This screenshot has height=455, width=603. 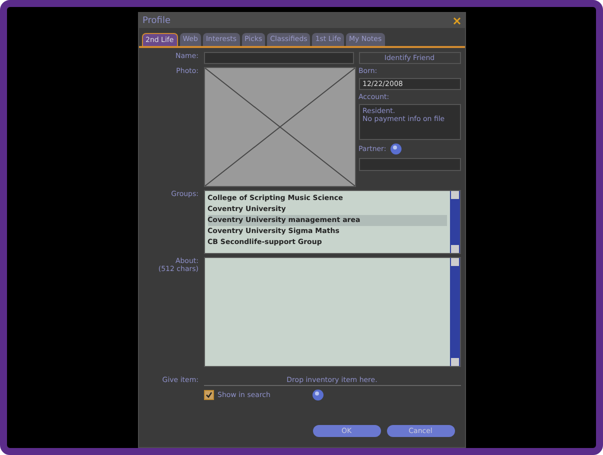 I want to click on checkbox, so click(x=209, y=395).